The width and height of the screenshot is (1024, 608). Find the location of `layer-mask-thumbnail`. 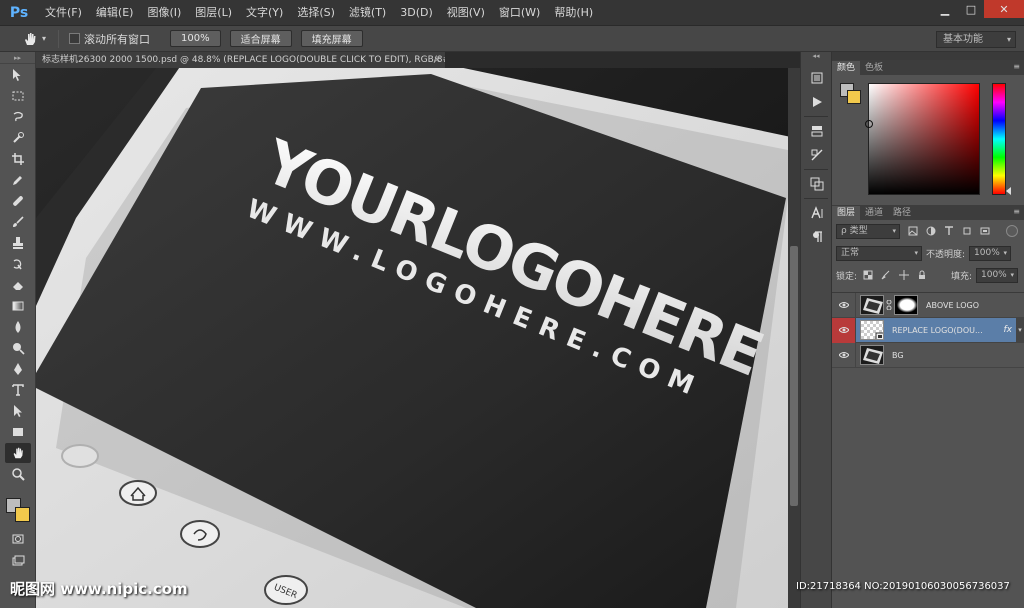

layer-mask-thumbnail is located at coordinates (906, 305).